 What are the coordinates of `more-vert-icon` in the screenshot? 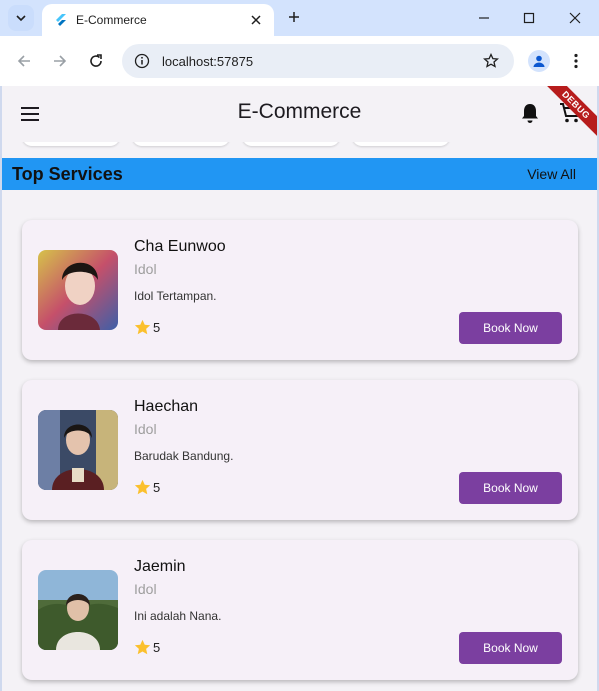 It's located at (576, 61).